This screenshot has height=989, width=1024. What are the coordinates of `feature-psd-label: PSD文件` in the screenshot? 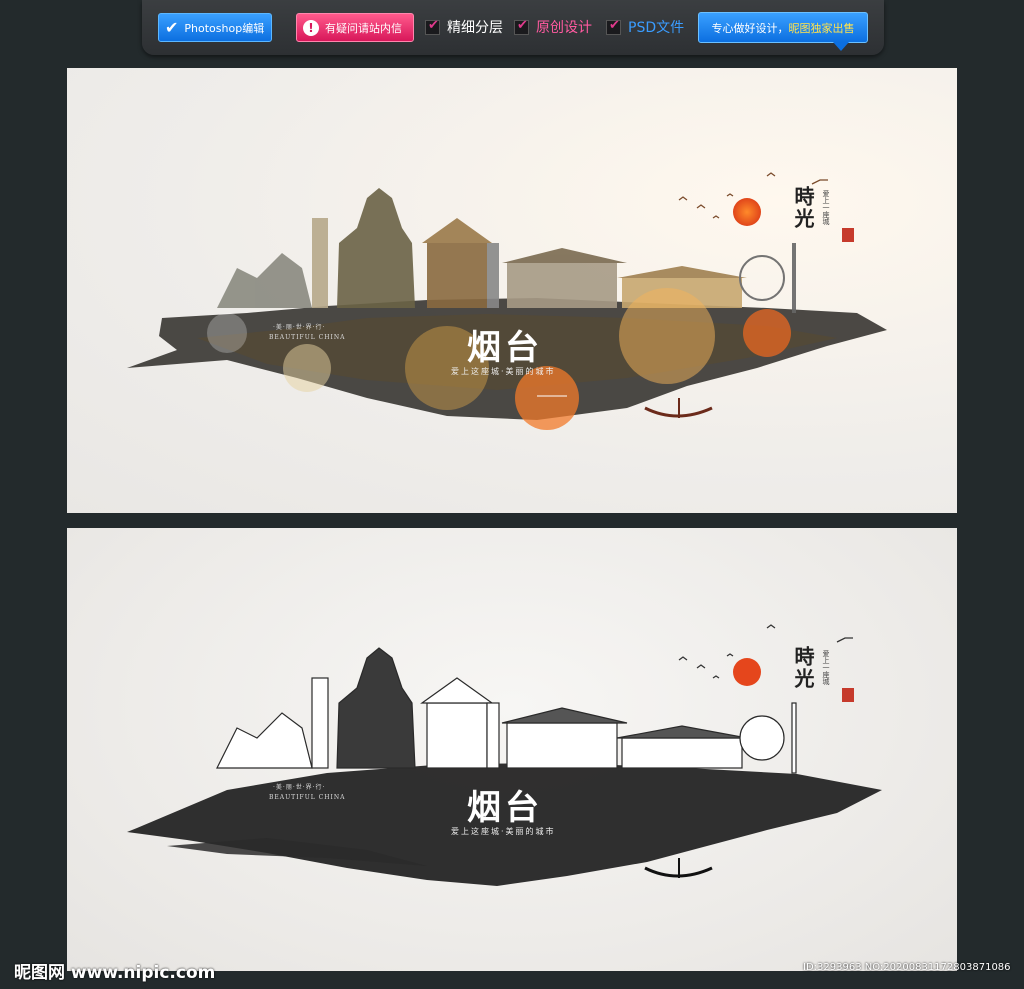 It's located at (656, 28).